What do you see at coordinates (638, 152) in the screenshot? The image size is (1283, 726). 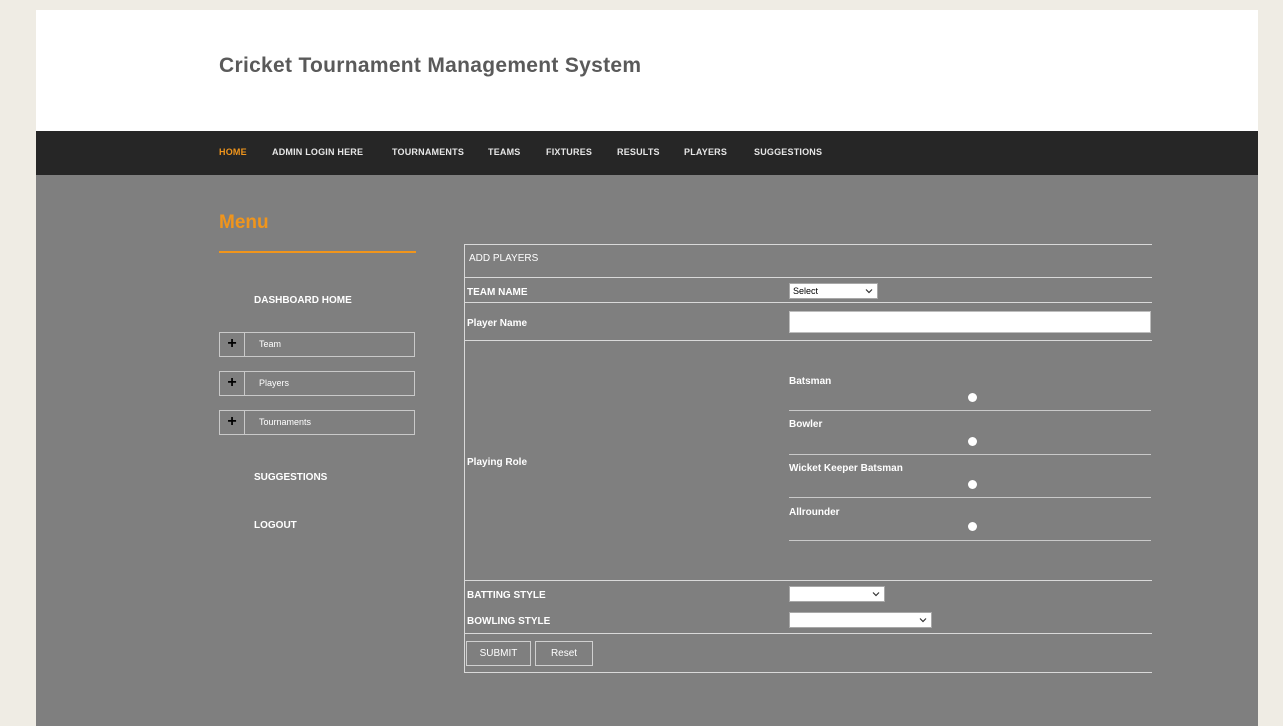 I see `nav-results: RESULTS` at bounding box center [638, 152].